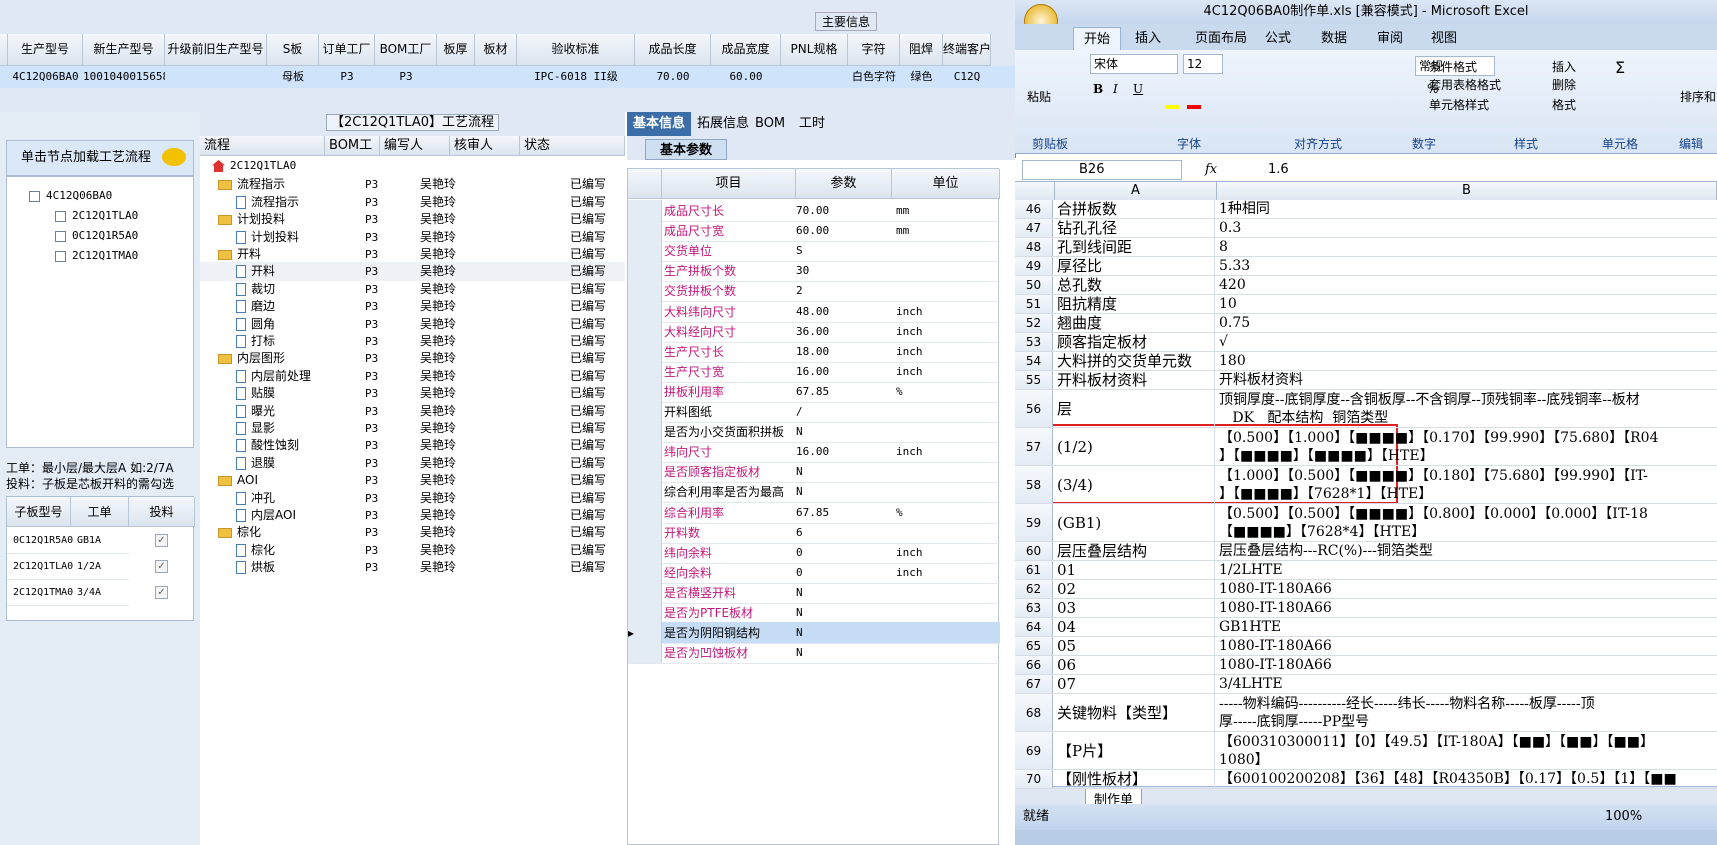 This screenshot has width=1717, height=845. What do you see at coordinates (967, 77) in the screenshot?
I see `main-row-cell: C12Q` at bounding box center [967, 77].